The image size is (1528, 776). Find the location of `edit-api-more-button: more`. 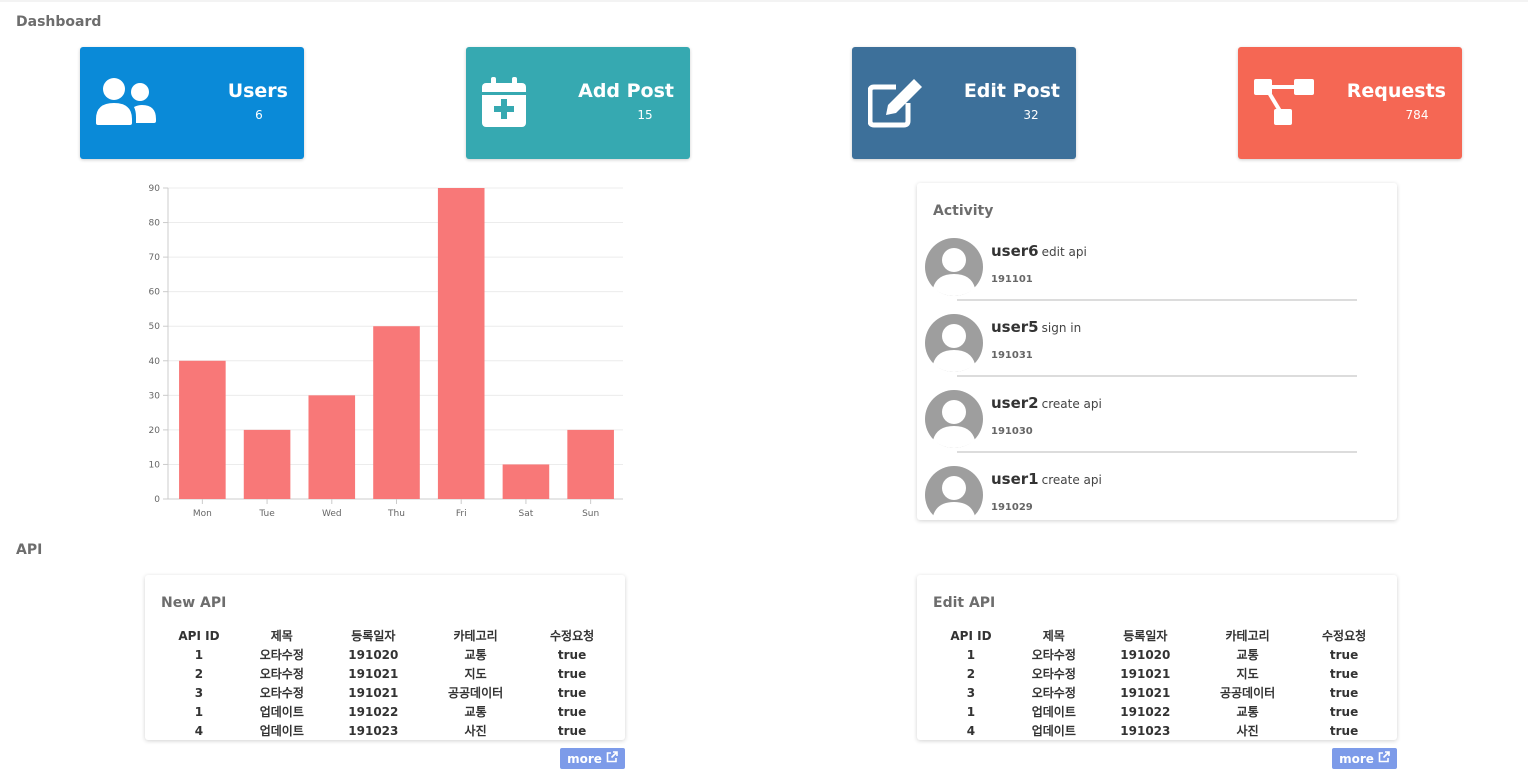

edit-api-more-button: more is located at coordinates (1364, 758).